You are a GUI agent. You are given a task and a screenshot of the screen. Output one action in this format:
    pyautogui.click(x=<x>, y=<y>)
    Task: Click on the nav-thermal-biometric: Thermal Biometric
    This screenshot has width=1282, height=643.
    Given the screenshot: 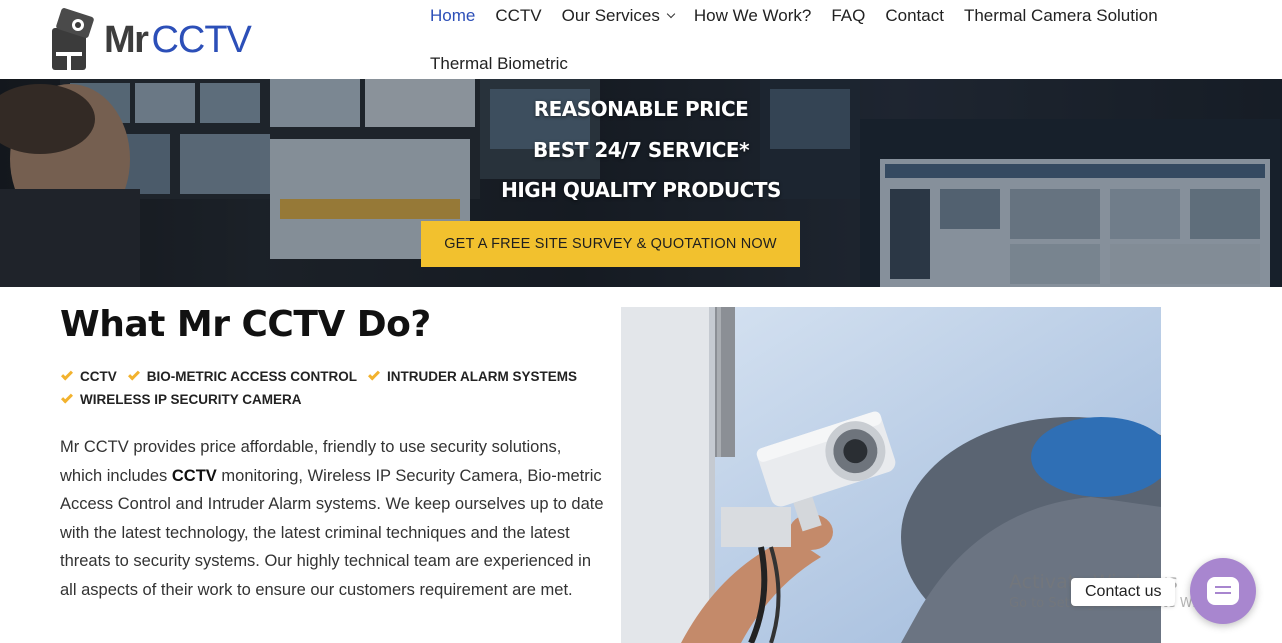 What is the action you would take?
    pyautogui.click(x=499, y=64)
    